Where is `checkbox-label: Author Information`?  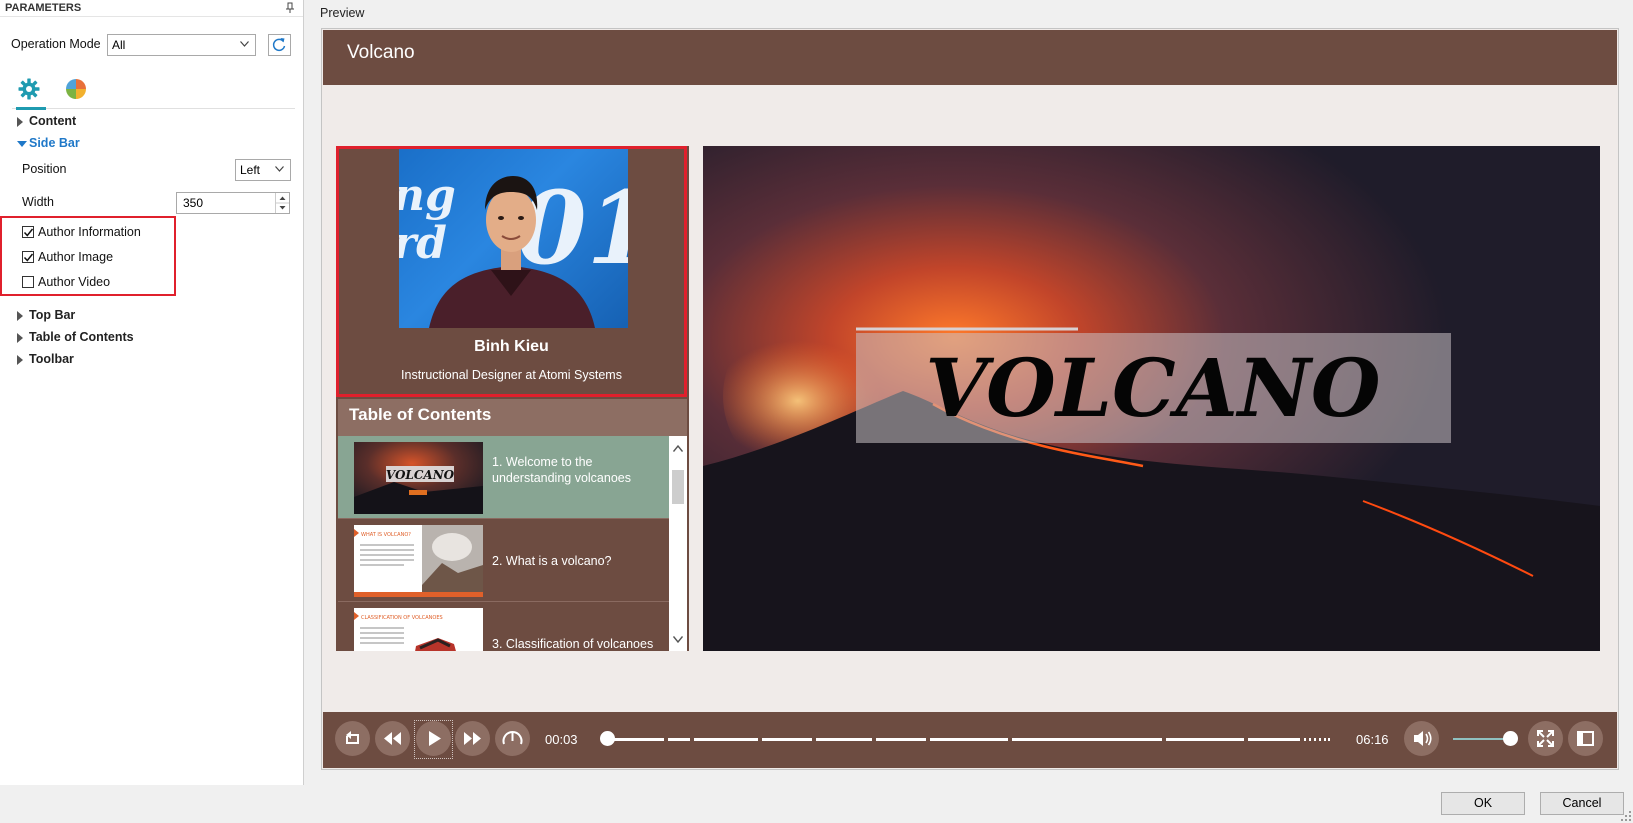 checkbox-label: Author Information is located at coordinates (89, 232).